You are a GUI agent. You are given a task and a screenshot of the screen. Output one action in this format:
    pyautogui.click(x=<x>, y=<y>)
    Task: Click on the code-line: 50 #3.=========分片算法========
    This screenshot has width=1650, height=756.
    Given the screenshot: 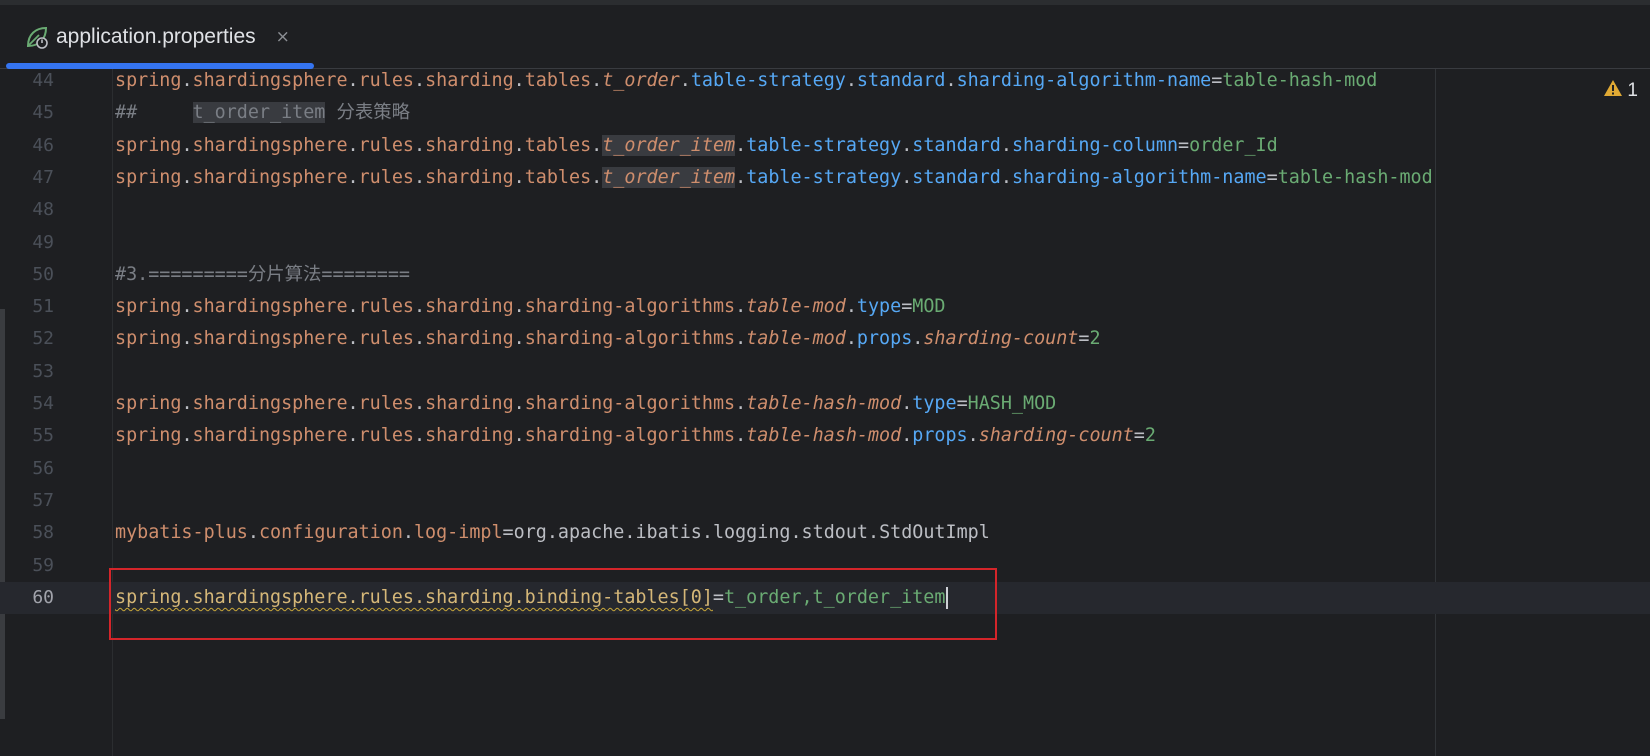 What is the action you would take?
    pyautogui.click(x=825, y=275)
    